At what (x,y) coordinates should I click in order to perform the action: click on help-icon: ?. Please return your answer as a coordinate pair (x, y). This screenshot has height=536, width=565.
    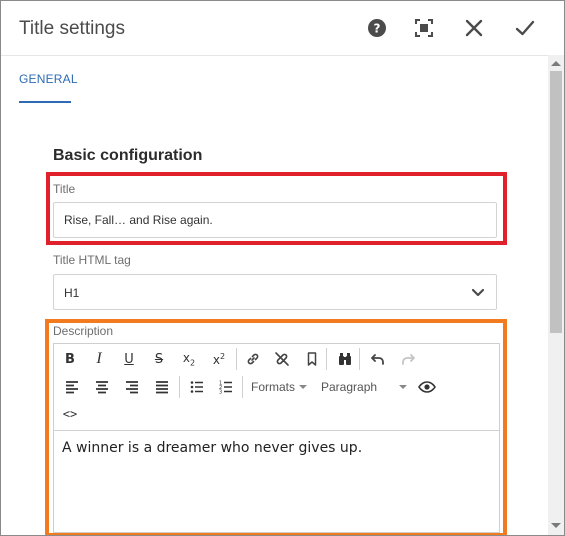
    Looking at the image, I should click on (377, 28).